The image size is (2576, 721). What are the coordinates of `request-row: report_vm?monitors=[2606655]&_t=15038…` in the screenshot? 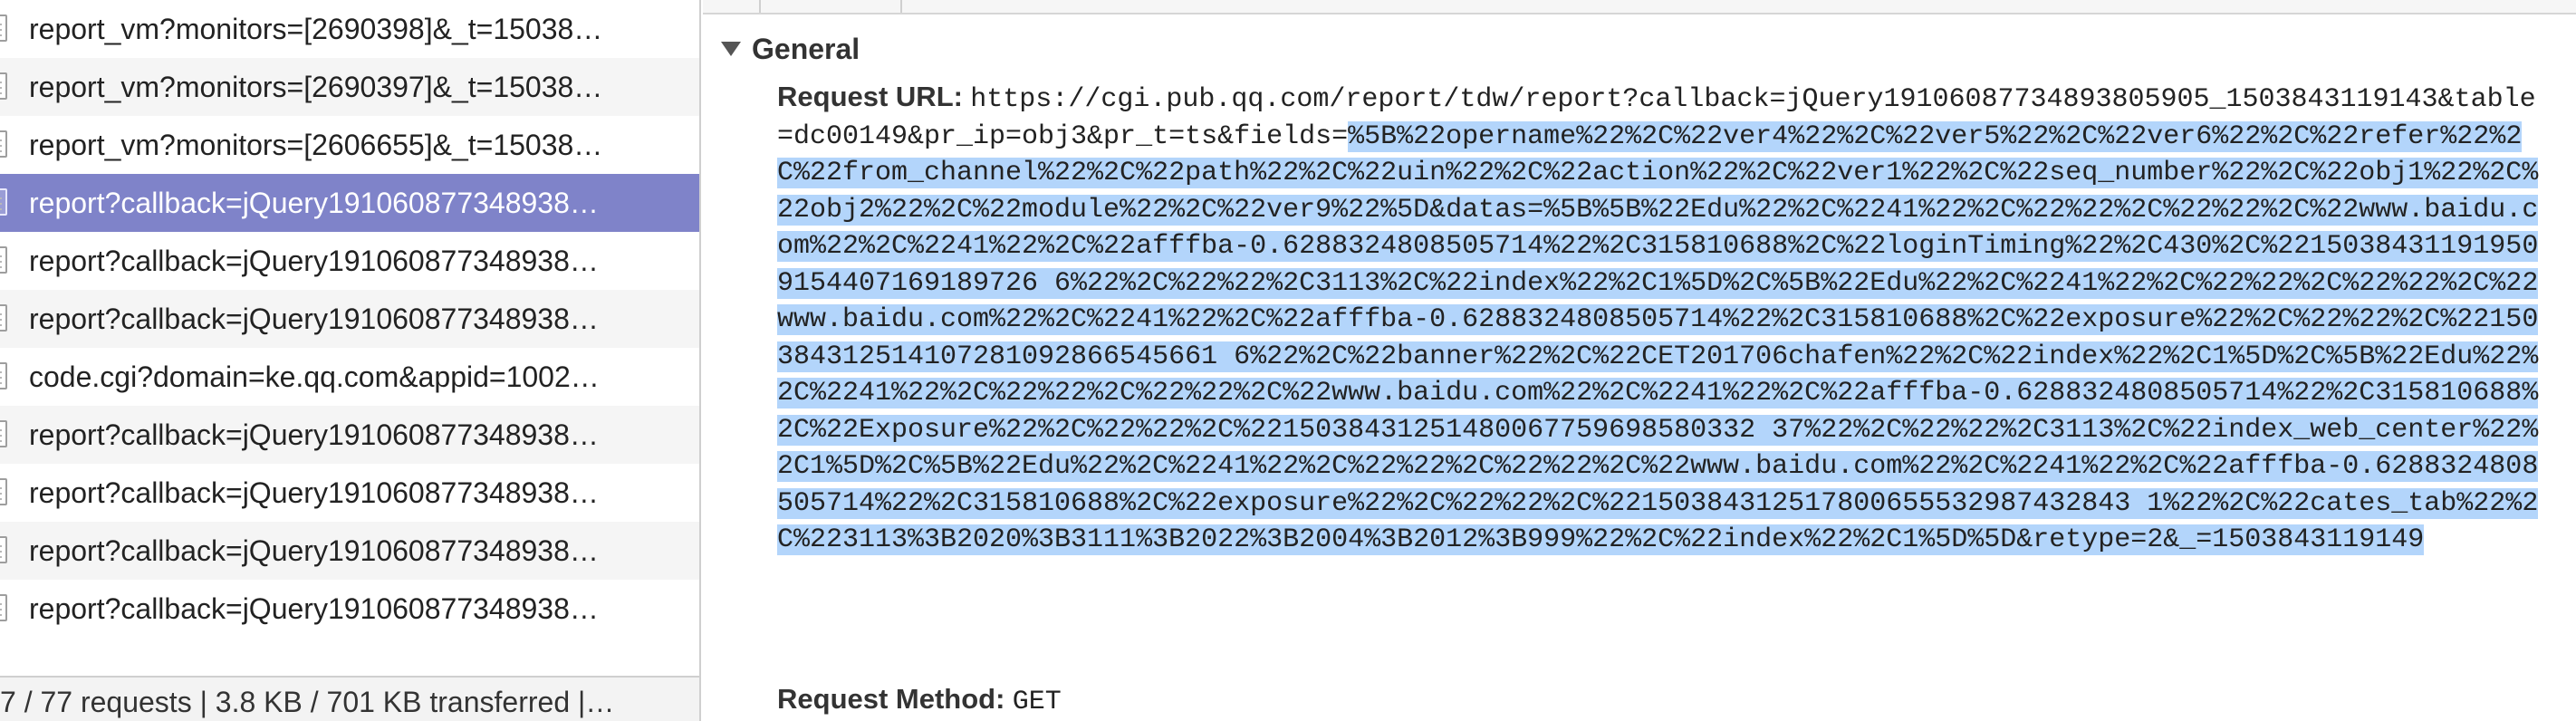 It's located at (349, 145).